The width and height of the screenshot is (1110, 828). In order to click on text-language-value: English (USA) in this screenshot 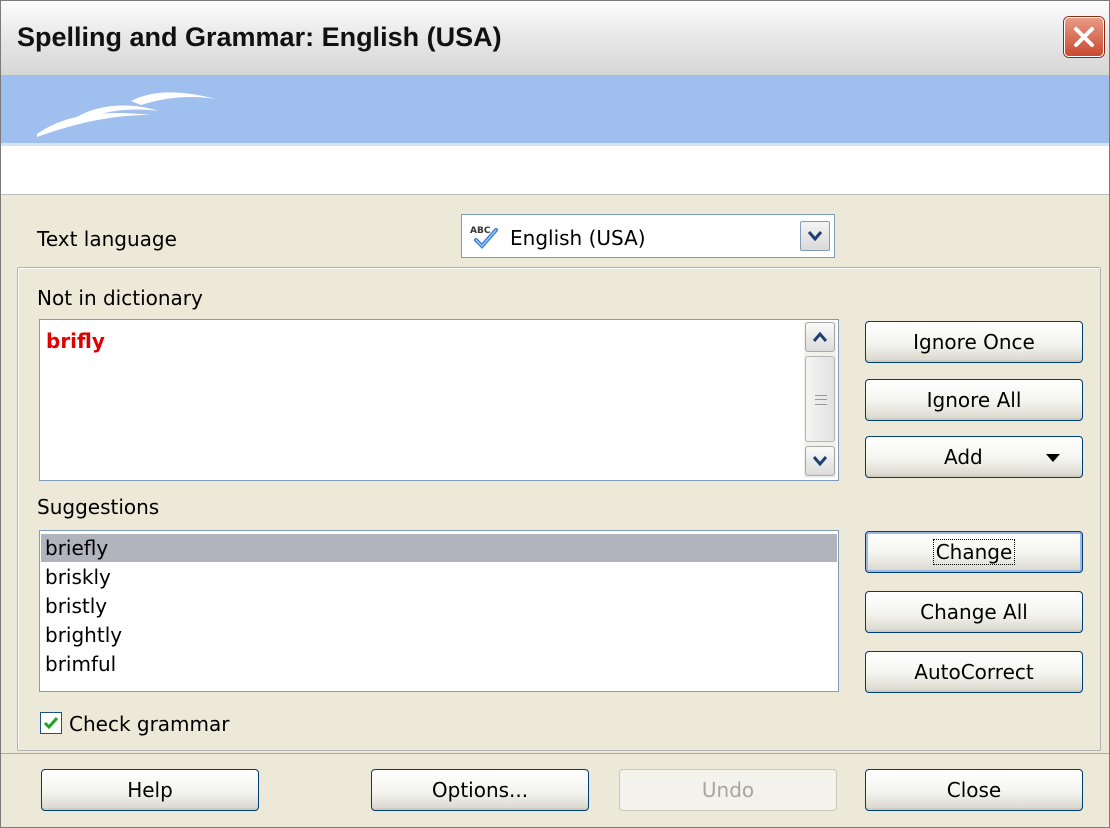, I will do `click(578, 238)`.